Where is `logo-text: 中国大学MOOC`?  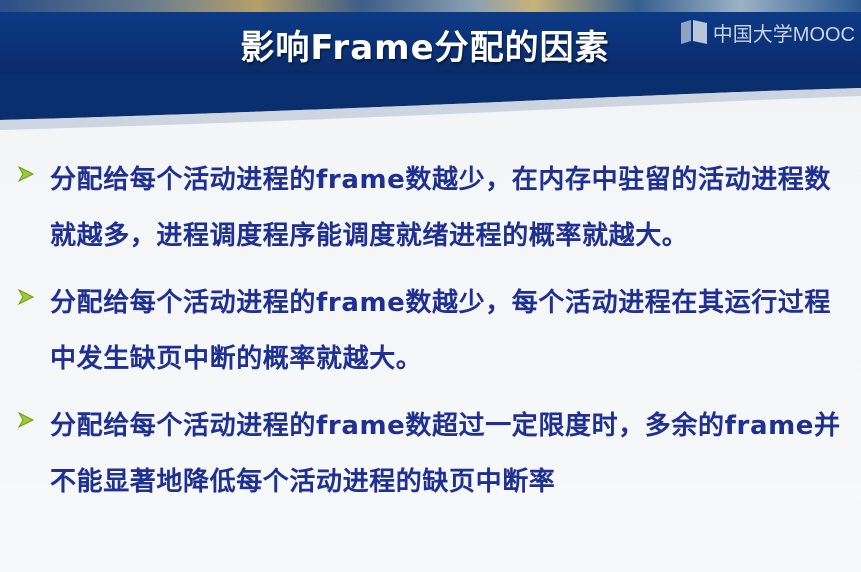
logo-text: 中国大学MOOC is located at coordinates (783, 34).